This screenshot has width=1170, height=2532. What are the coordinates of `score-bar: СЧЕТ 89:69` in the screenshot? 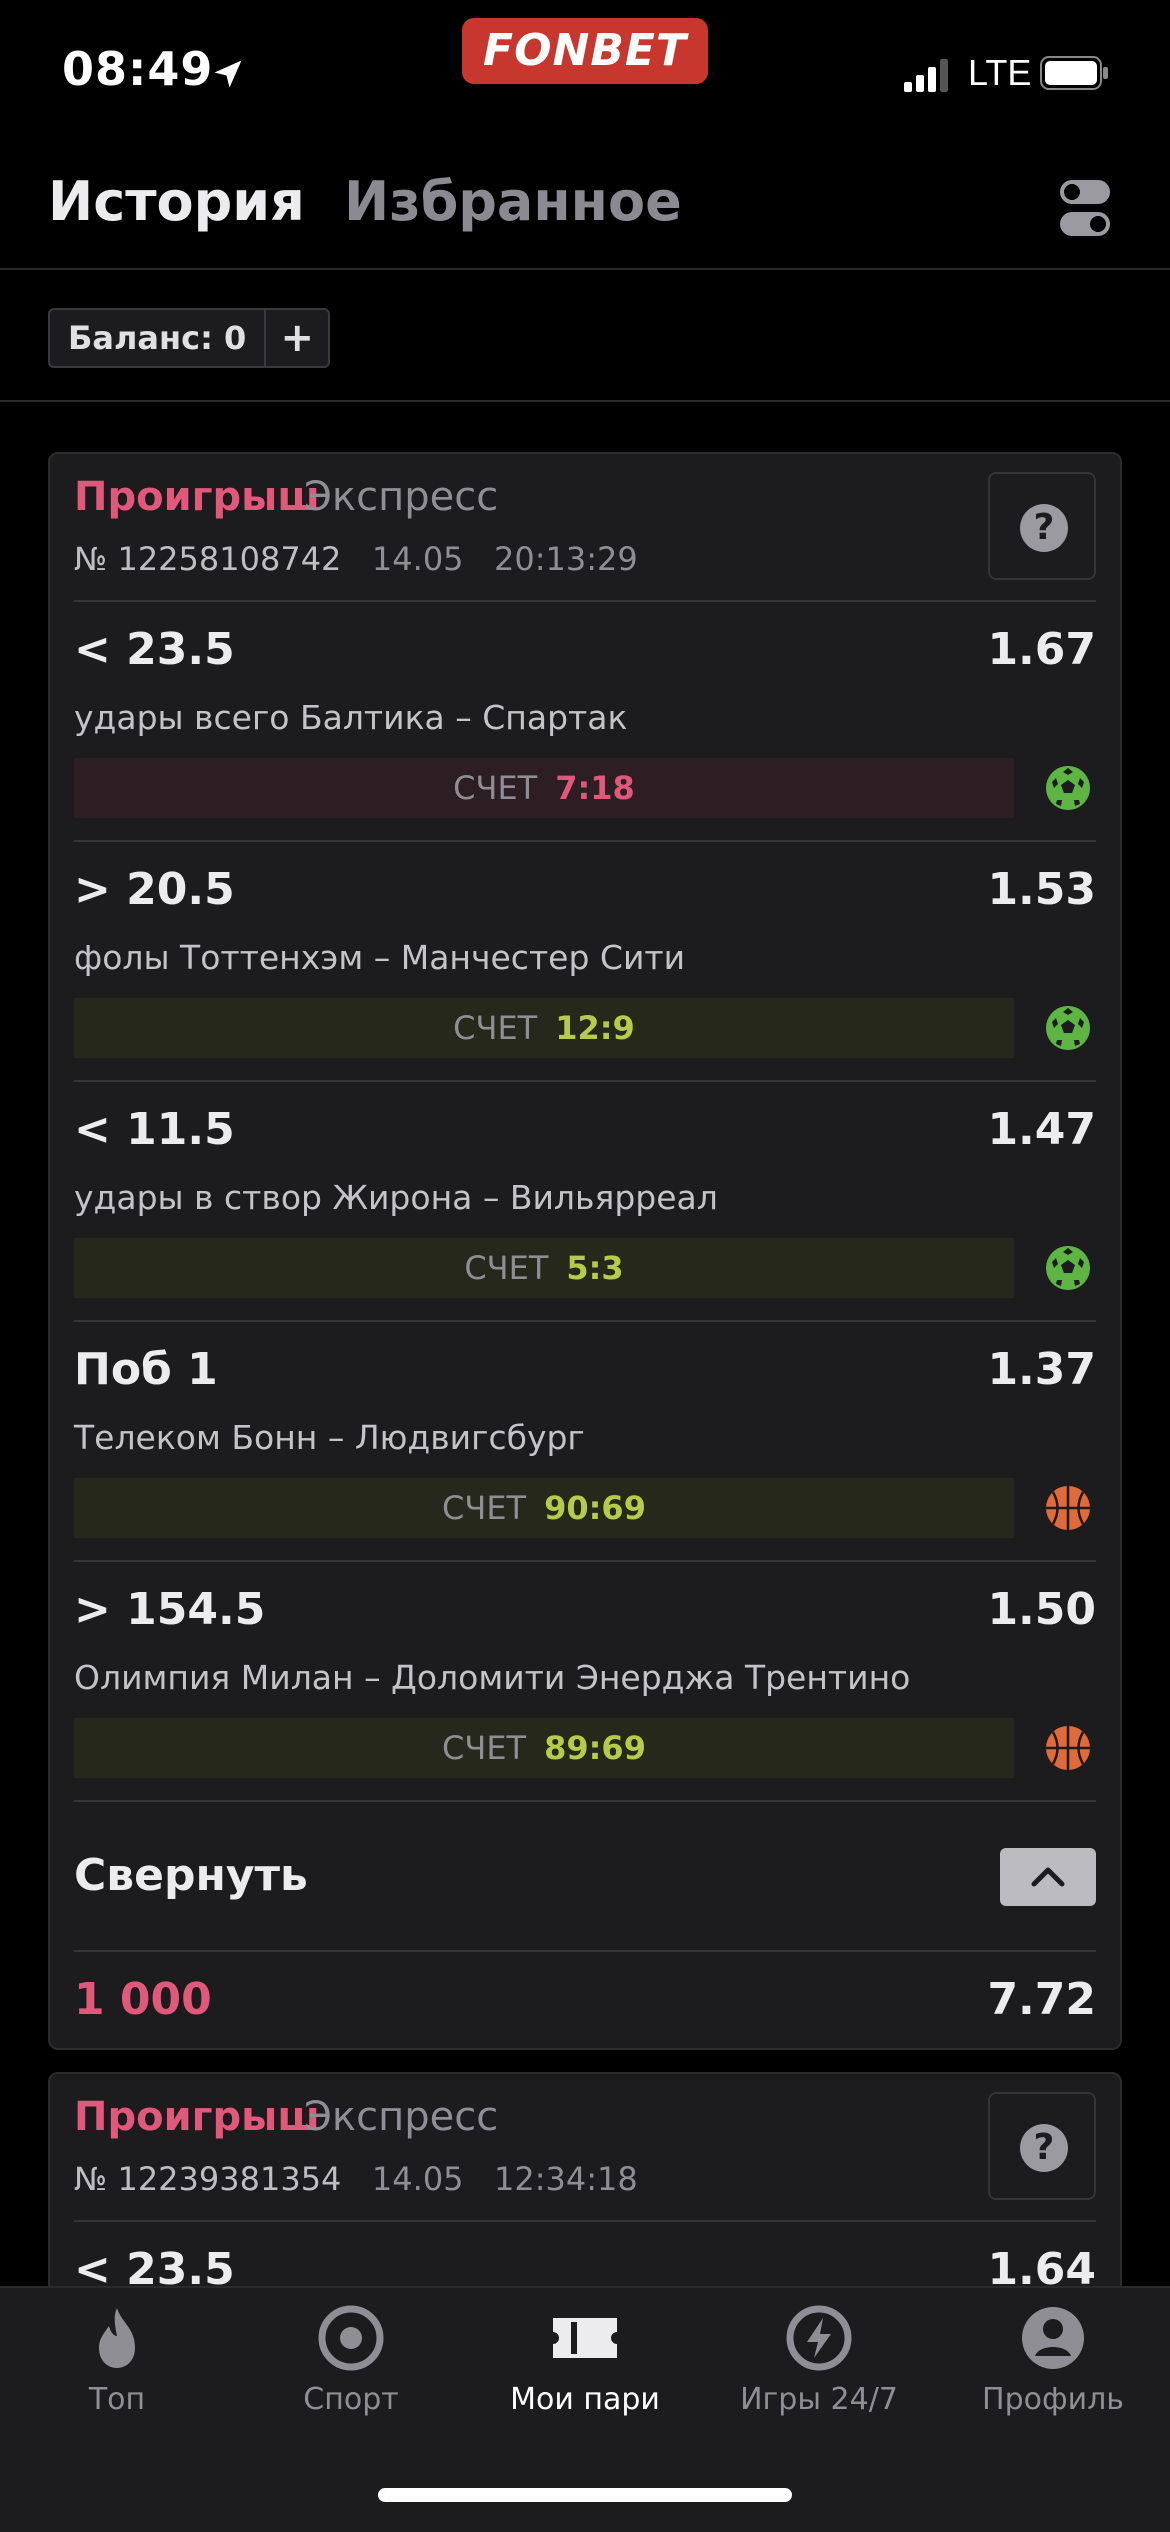 It's located at (544, 1748).